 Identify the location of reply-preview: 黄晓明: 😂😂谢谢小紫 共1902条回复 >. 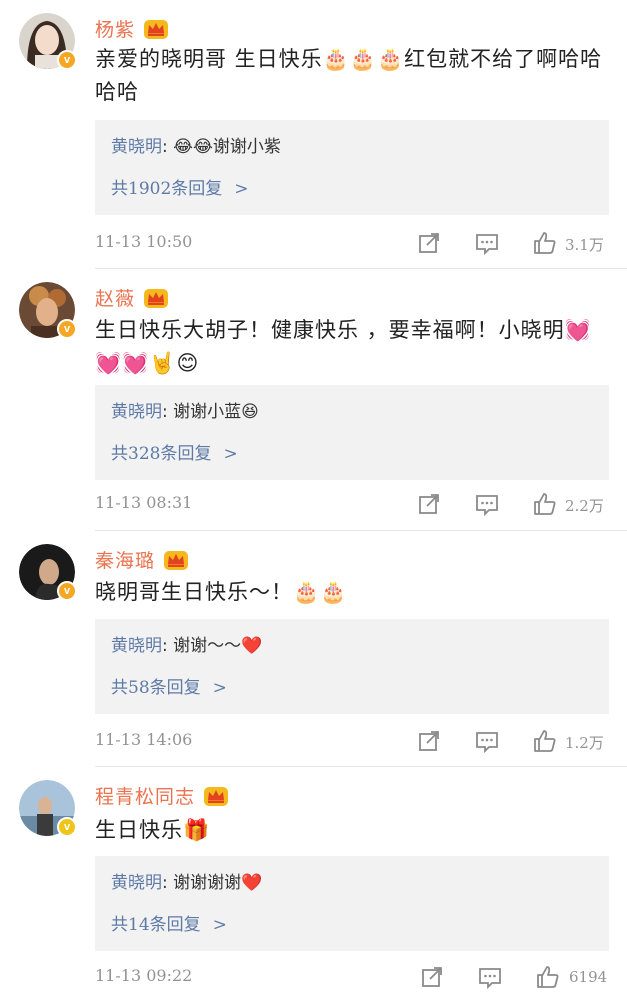
(352, 167).